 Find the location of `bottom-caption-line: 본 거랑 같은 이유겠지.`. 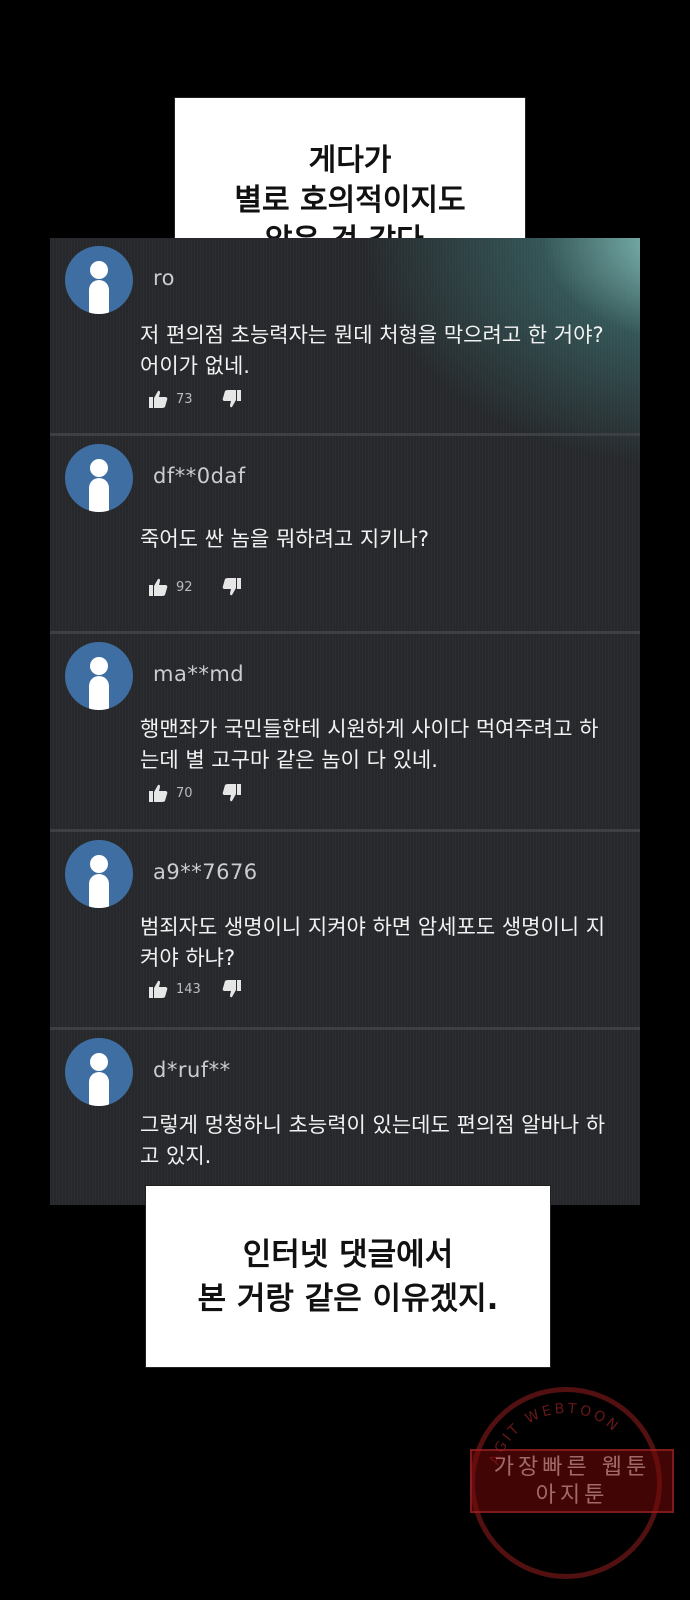

bottom-caption-line: 본 거랑 같은 이유겠지. is located at coordinates (348, 1298).